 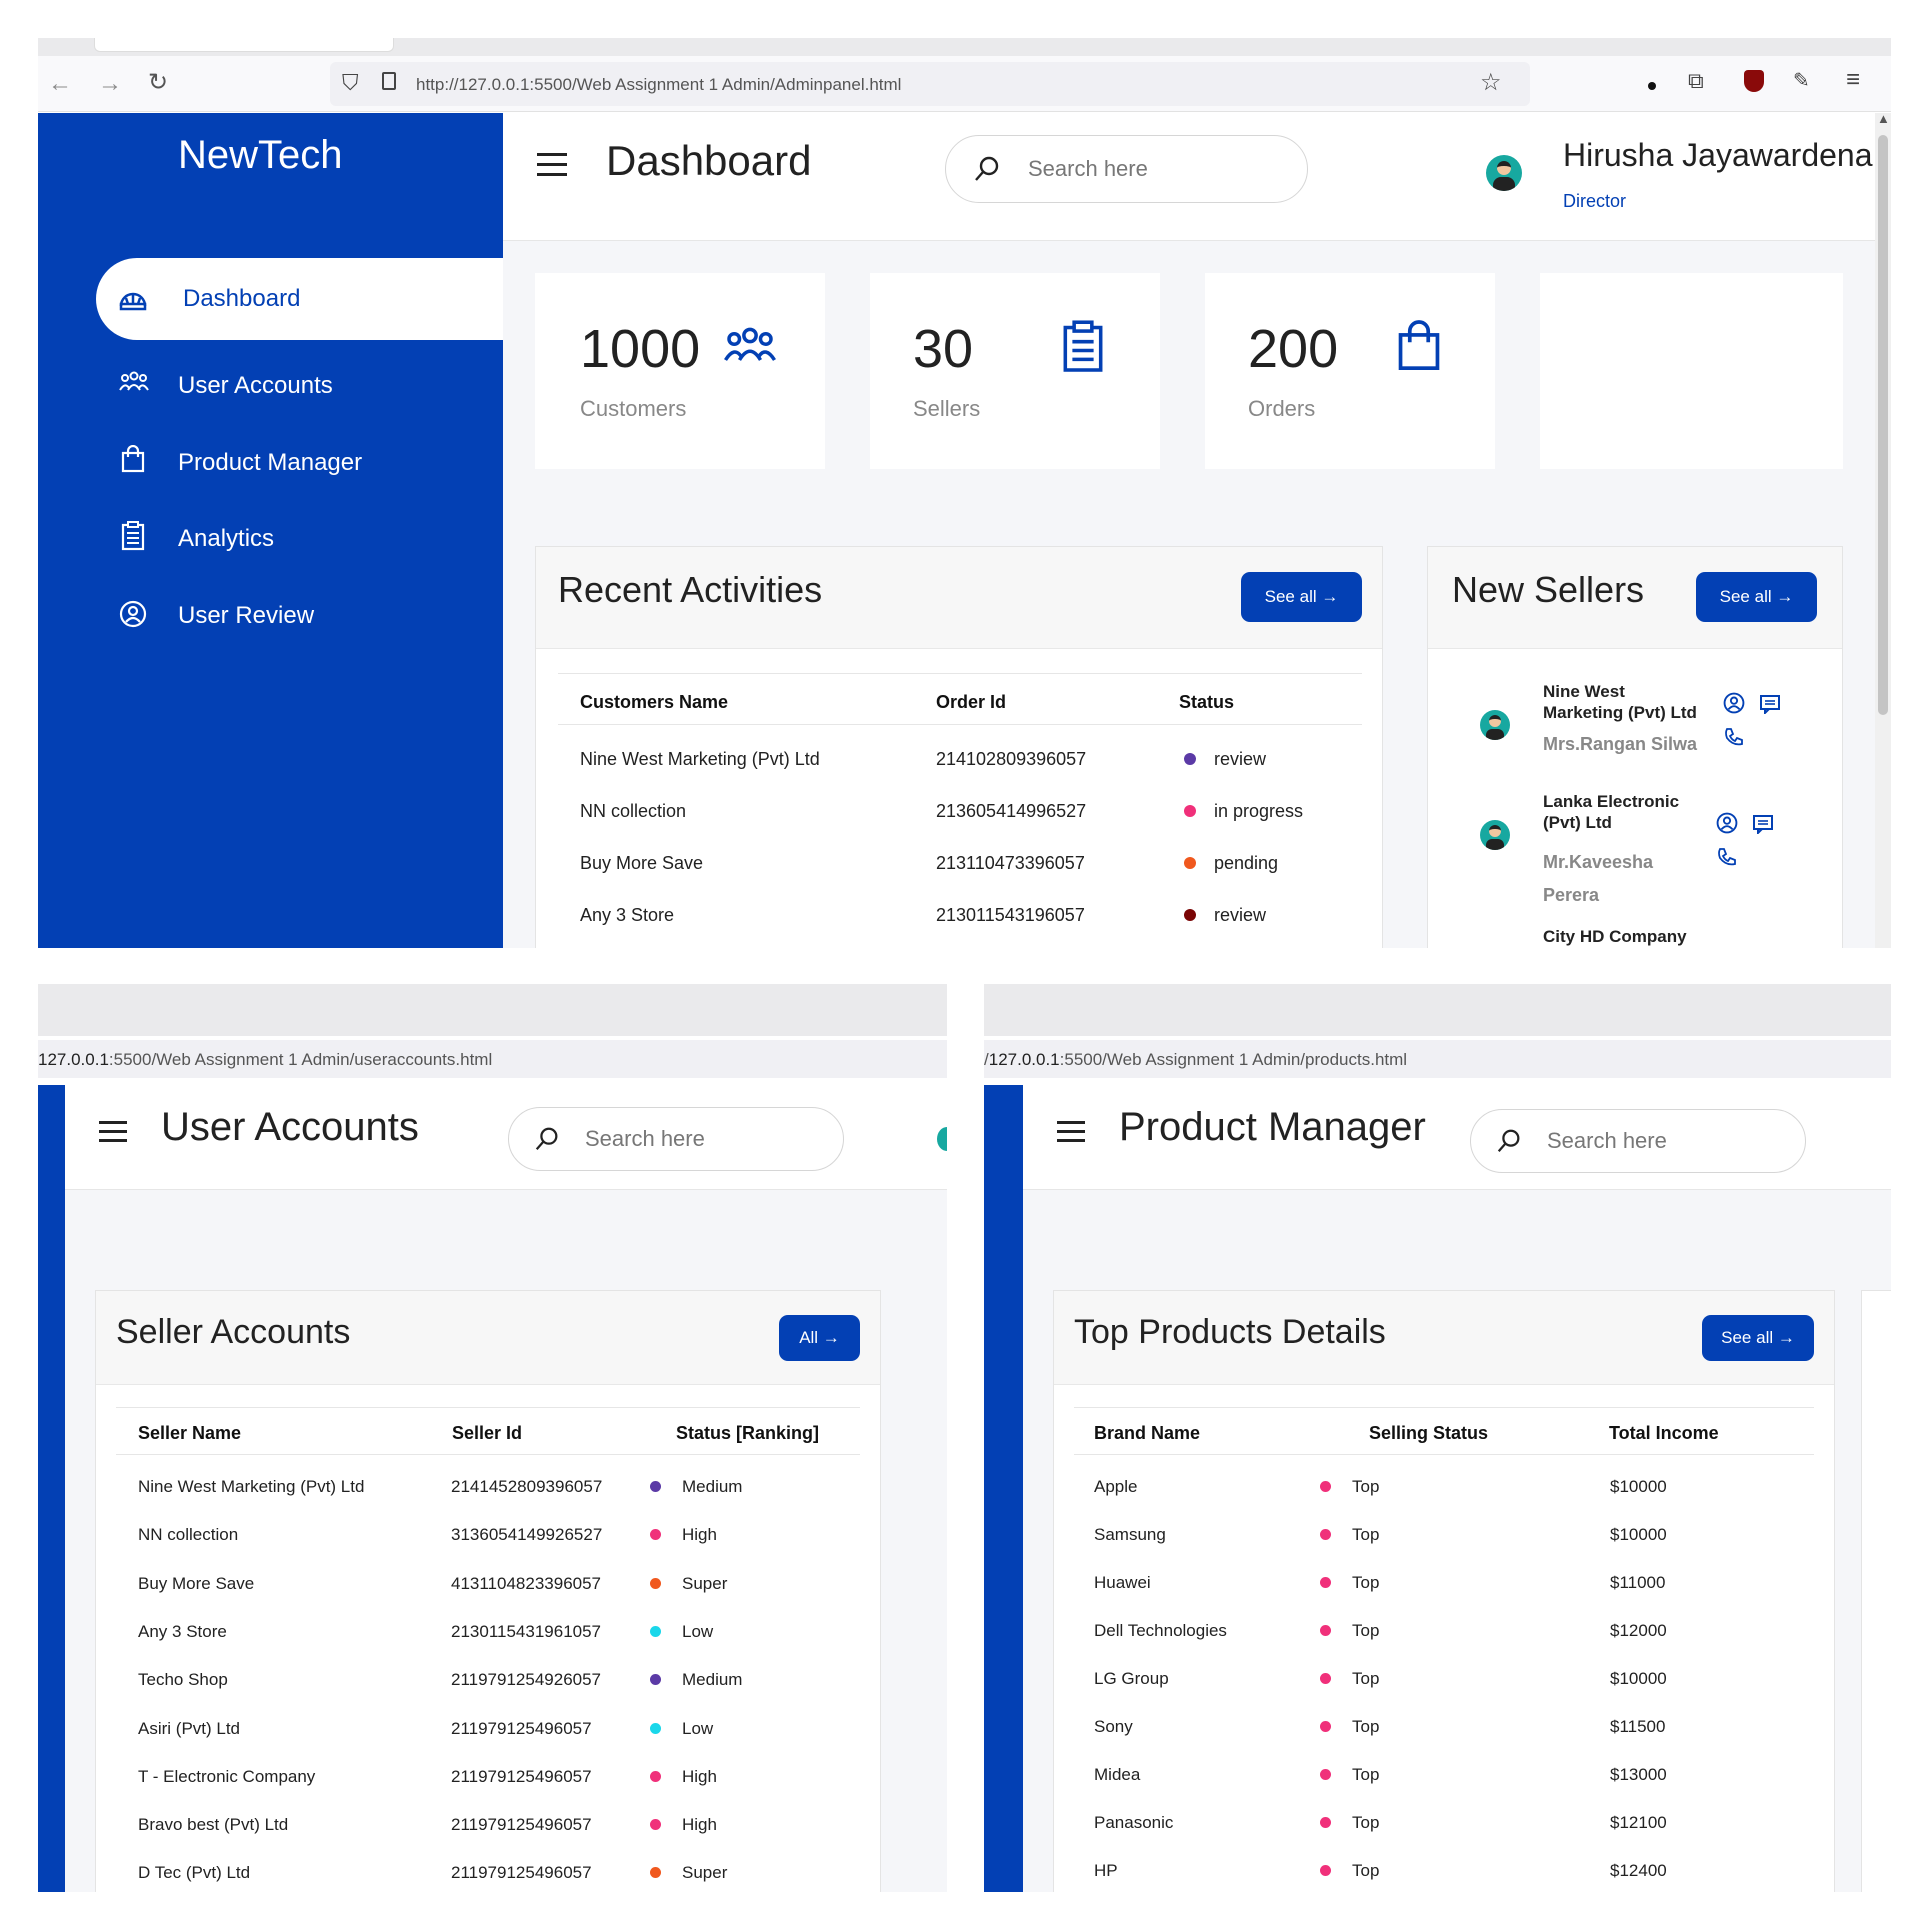 What do you see at coordinates (1652, 86) in the screenshot?
I see `extension-dot-icon` at bounding box center [1652, 86].